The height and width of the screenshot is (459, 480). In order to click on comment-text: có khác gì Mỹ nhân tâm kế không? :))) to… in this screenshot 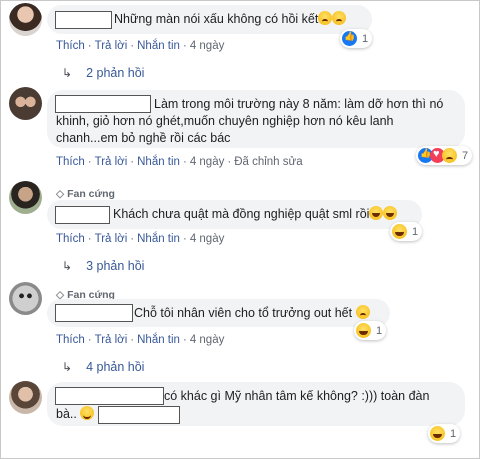, I will do `click(297, 396)`.